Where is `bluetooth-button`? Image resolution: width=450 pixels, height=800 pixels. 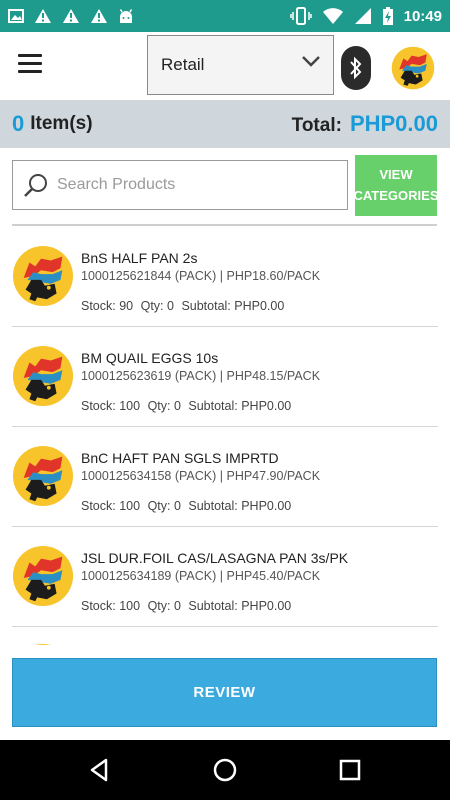 bluetooth-button is located at coordinates (356, 68).